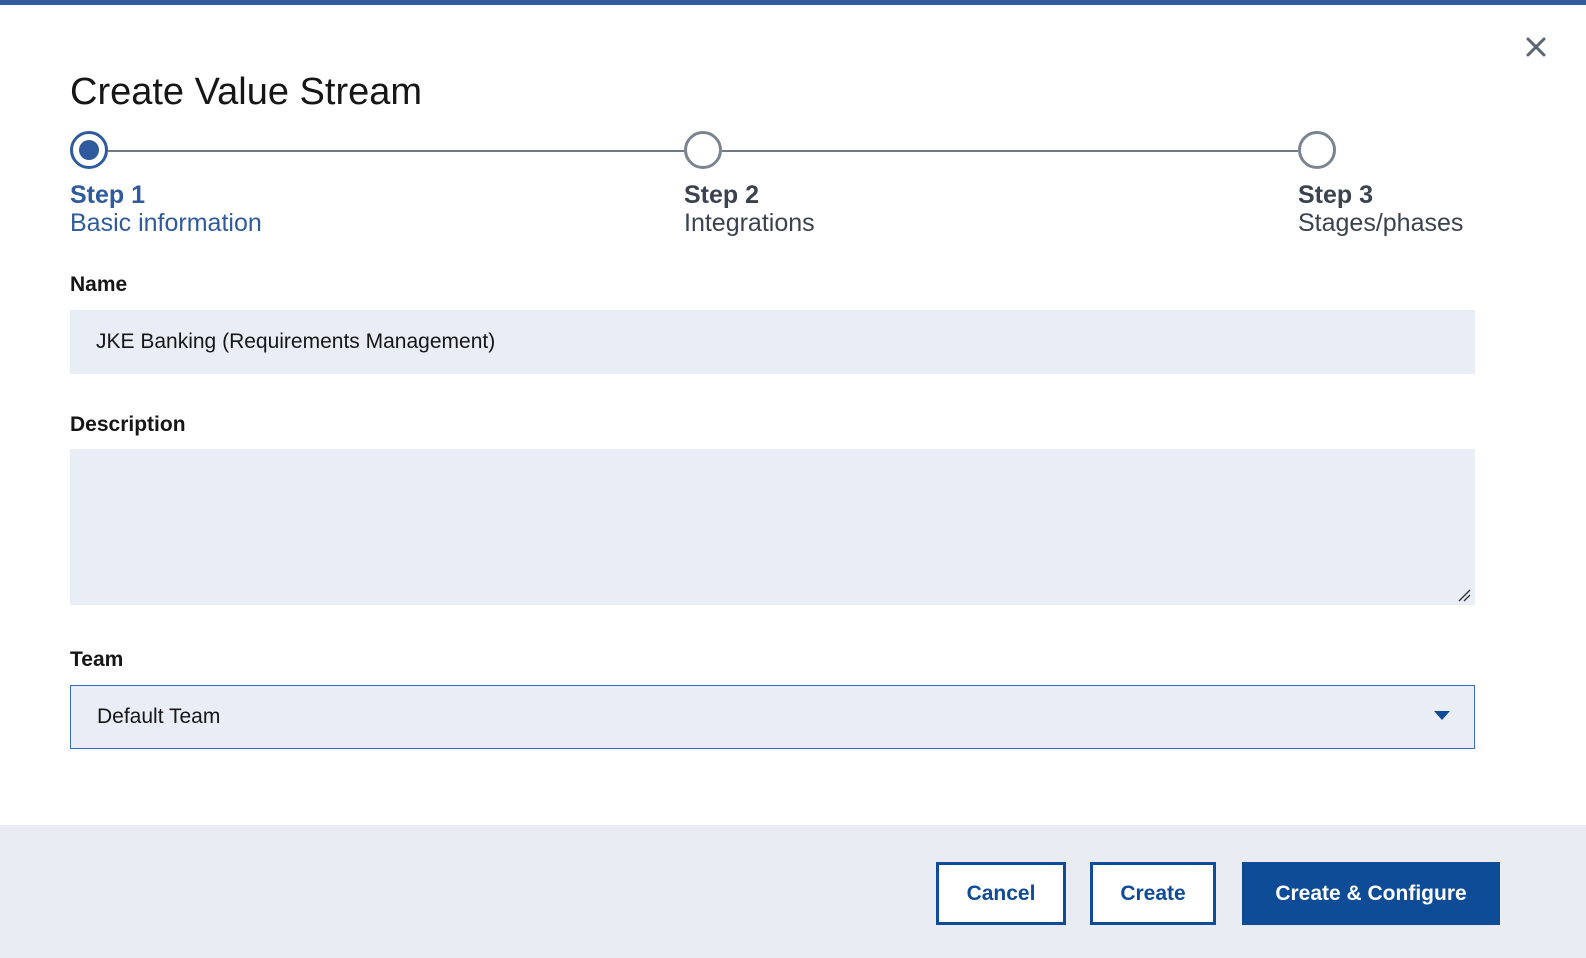 The width and height of the screenshot is (1586, 958). Describe the element at coordinates (1001, 893) in the screenshot. I see `cancel-button: Cancel` at that location.